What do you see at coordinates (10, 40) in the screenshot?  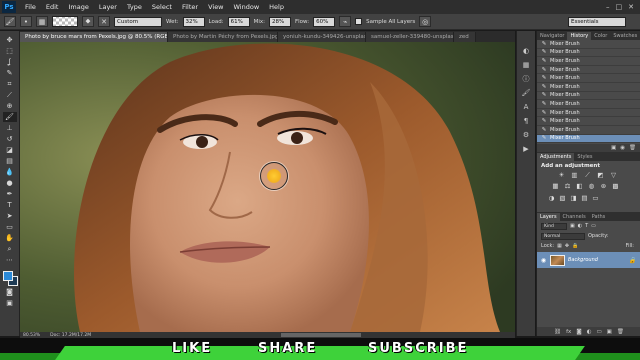 I see `move-tool-icon: ✥` at bounding box center [10, 40].